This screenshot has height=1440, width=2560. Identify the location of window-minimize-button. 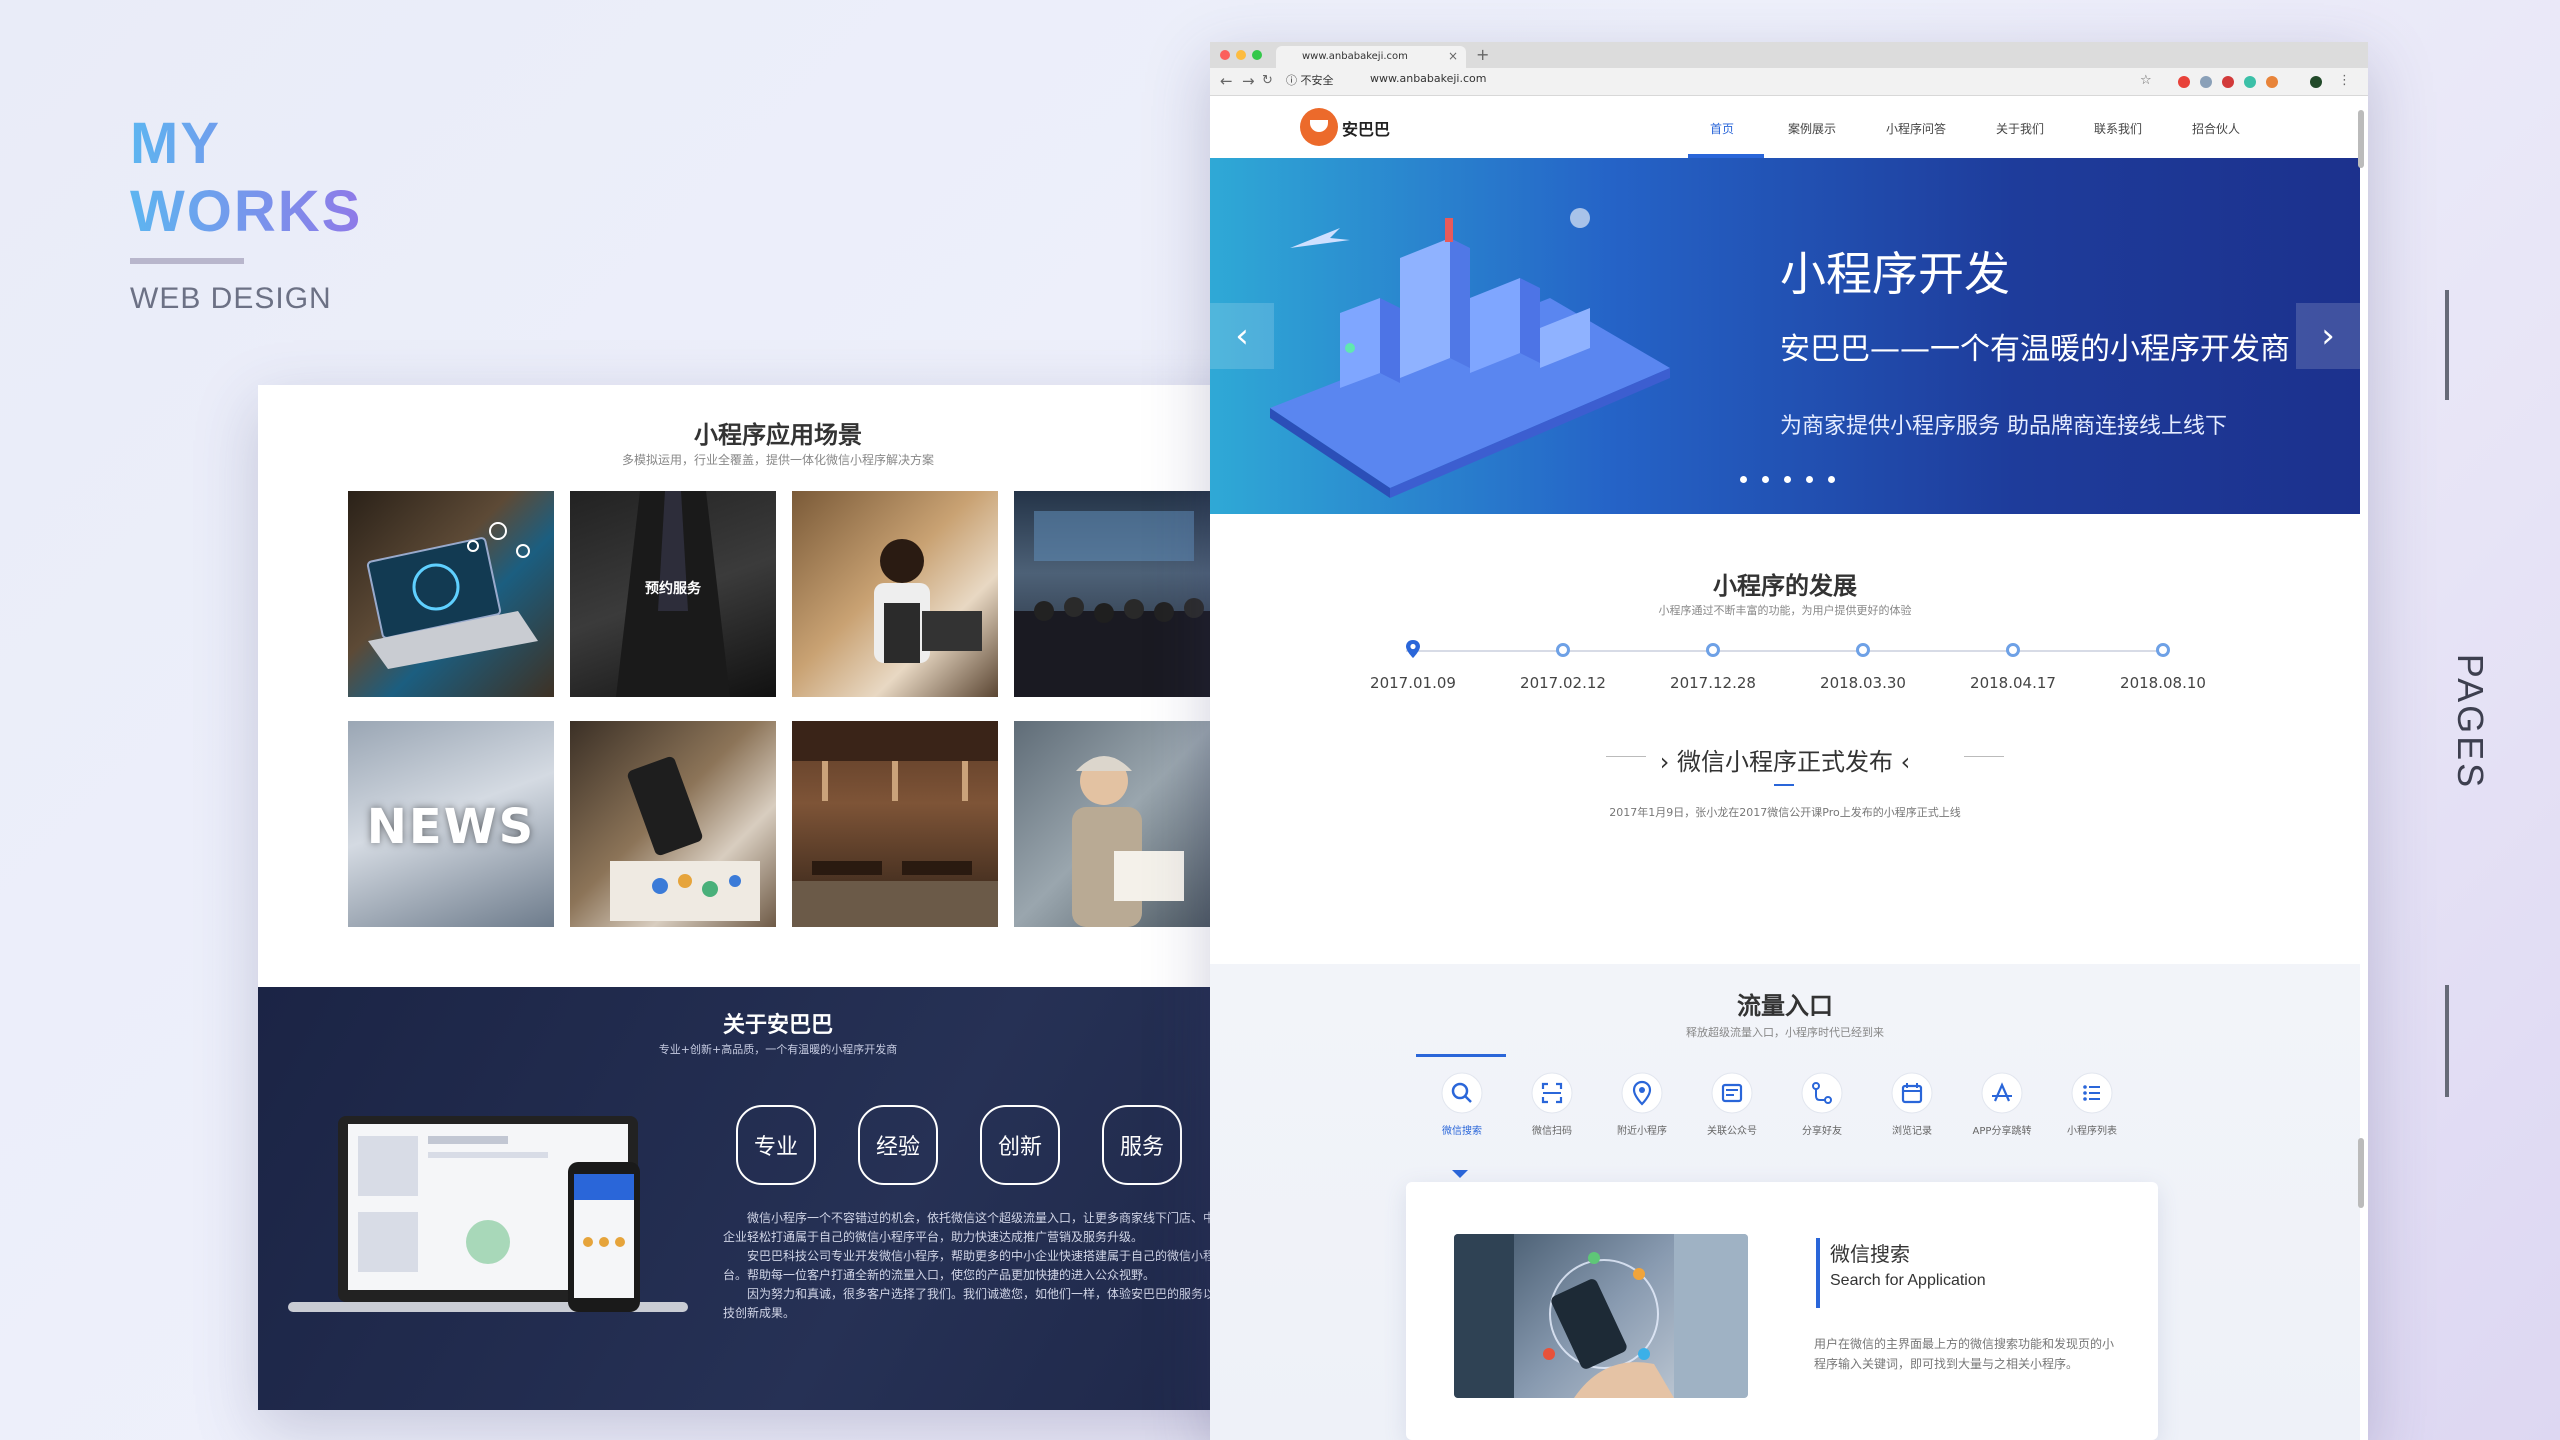
(1241, 55).